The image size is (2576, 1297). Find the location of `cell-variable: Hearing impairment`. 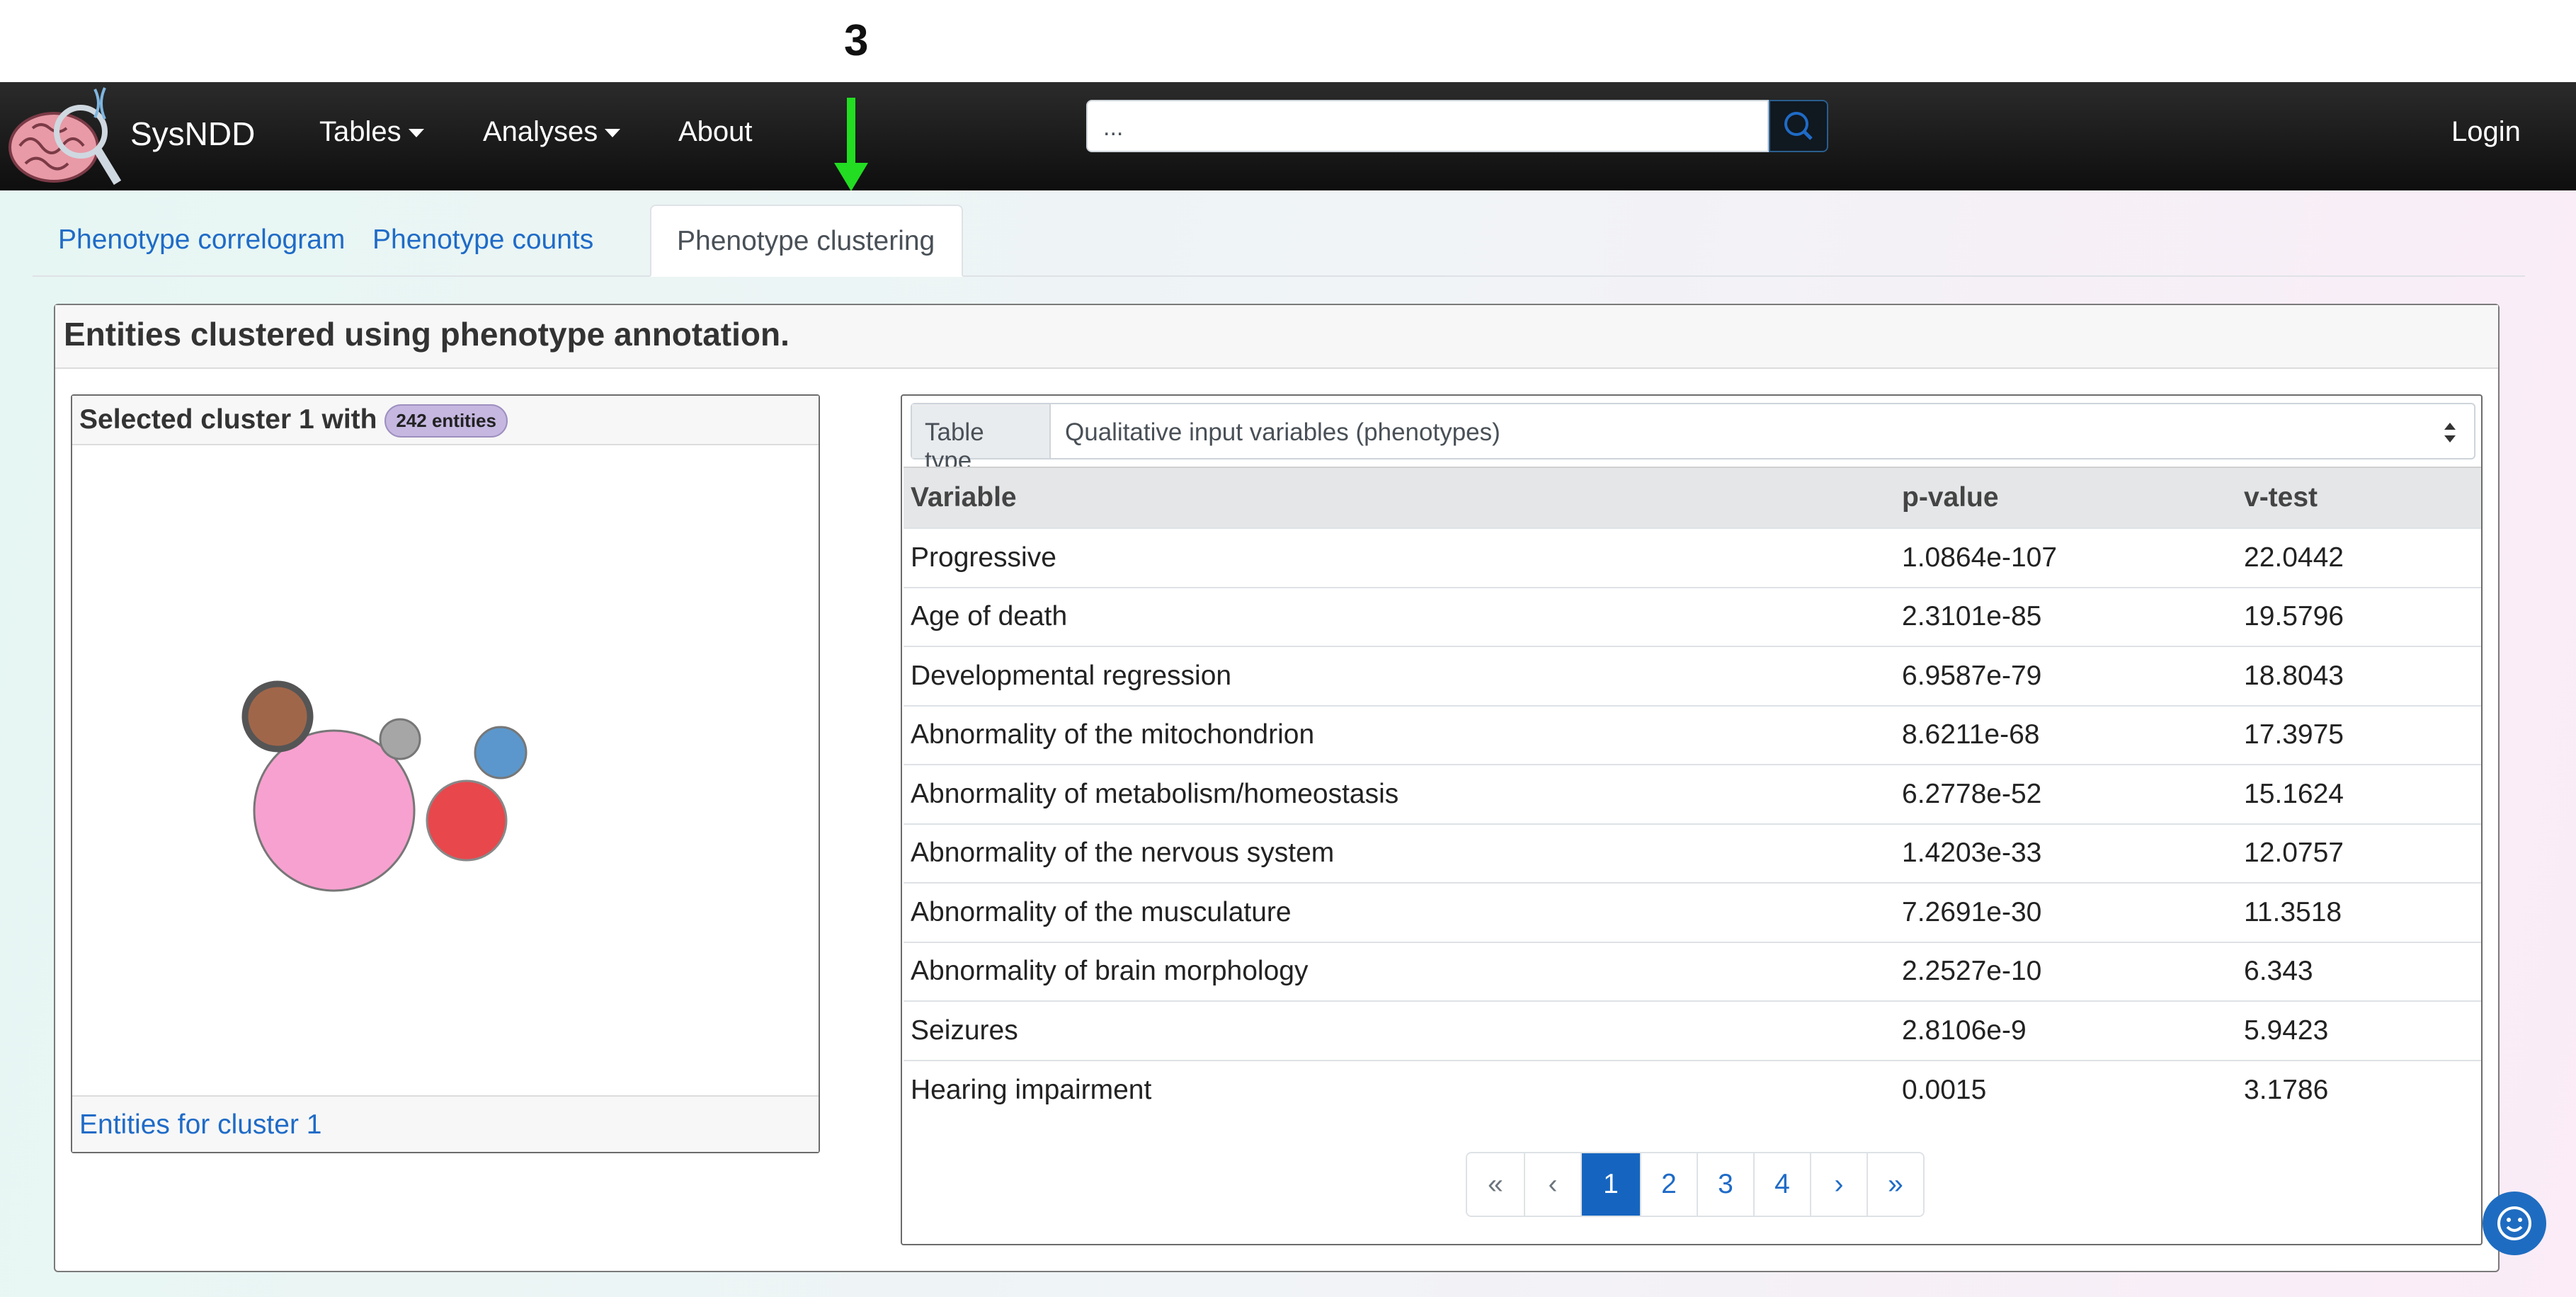

cell-variable: Hearing impairment is located at coordinates (1399, 1089).